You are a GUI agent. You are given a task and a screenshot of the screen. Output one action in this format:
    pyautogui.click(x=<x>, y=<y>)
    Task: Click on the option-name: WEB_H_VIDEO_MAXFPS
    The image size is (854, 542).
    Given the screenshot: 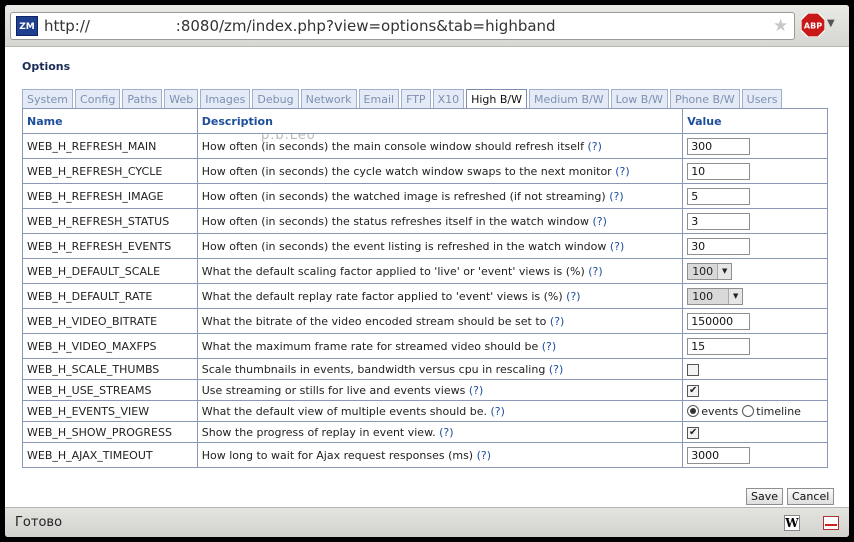 What is the action you would take?
    pyautogui.click(x=110, y=346)
    